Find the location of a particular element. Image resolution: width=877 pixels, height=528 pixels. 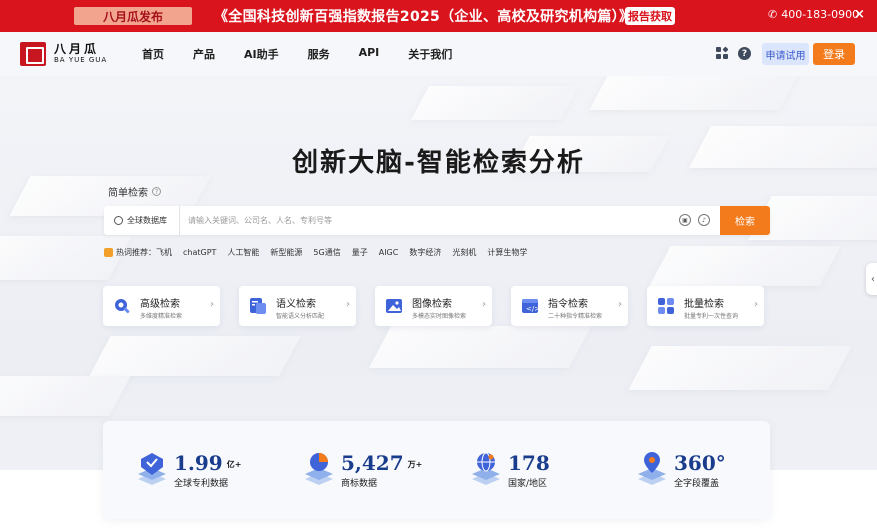

database-select-label: 全球数据库 is located at coordinates (147, 220).